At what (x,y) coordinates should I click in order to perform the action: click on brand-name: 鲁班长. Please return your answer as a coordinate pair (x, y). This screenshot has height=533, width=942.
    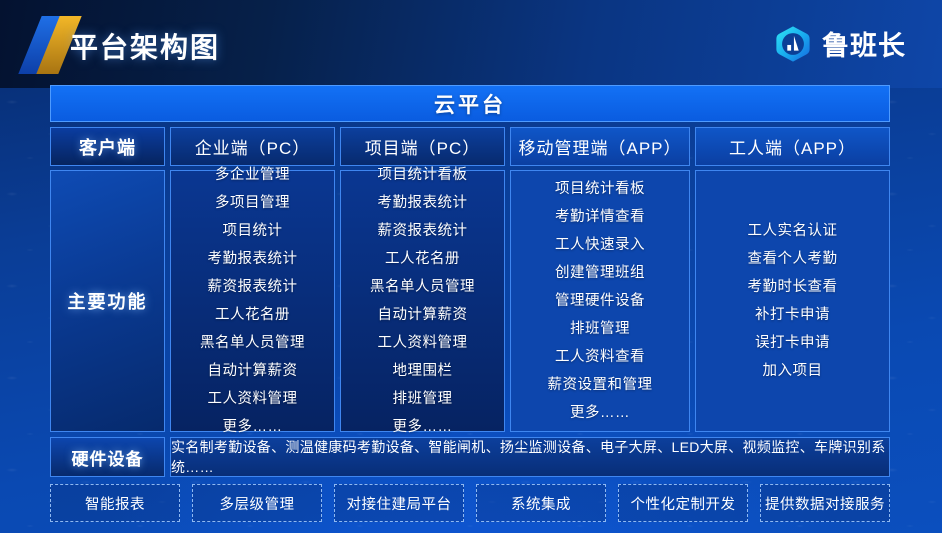
    Looking at the image, I should click on (864, 46).